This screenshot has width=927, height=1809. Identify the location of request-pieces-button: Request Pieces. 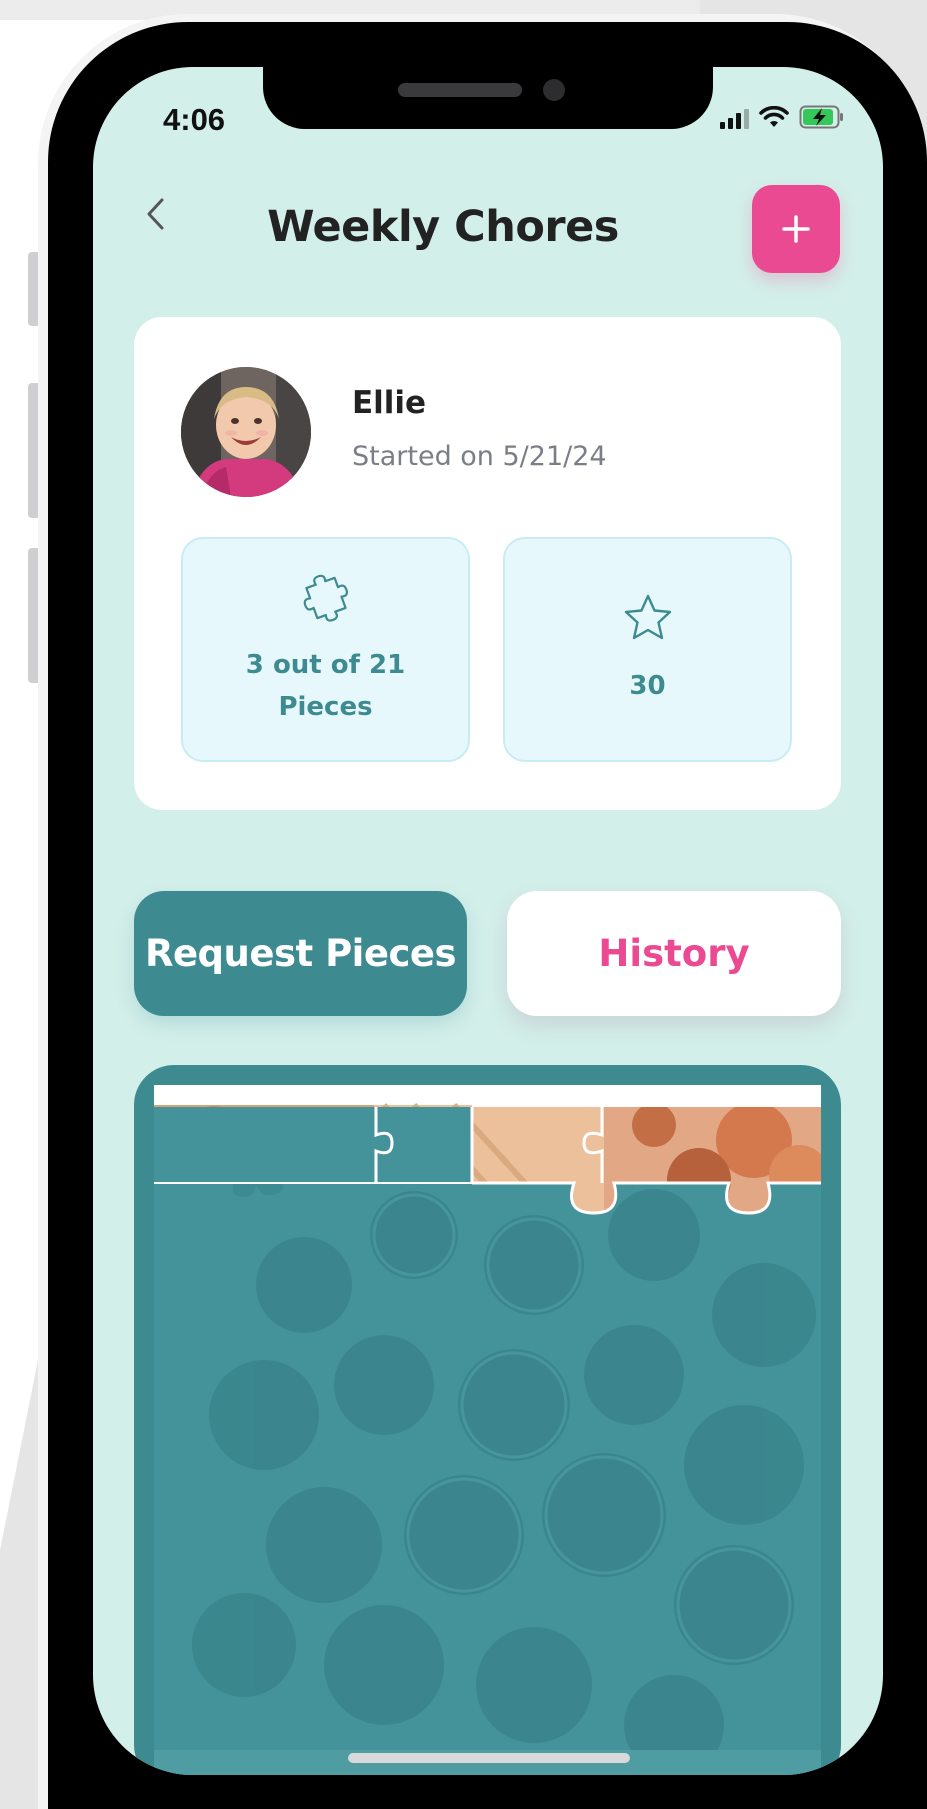
(300, 953).